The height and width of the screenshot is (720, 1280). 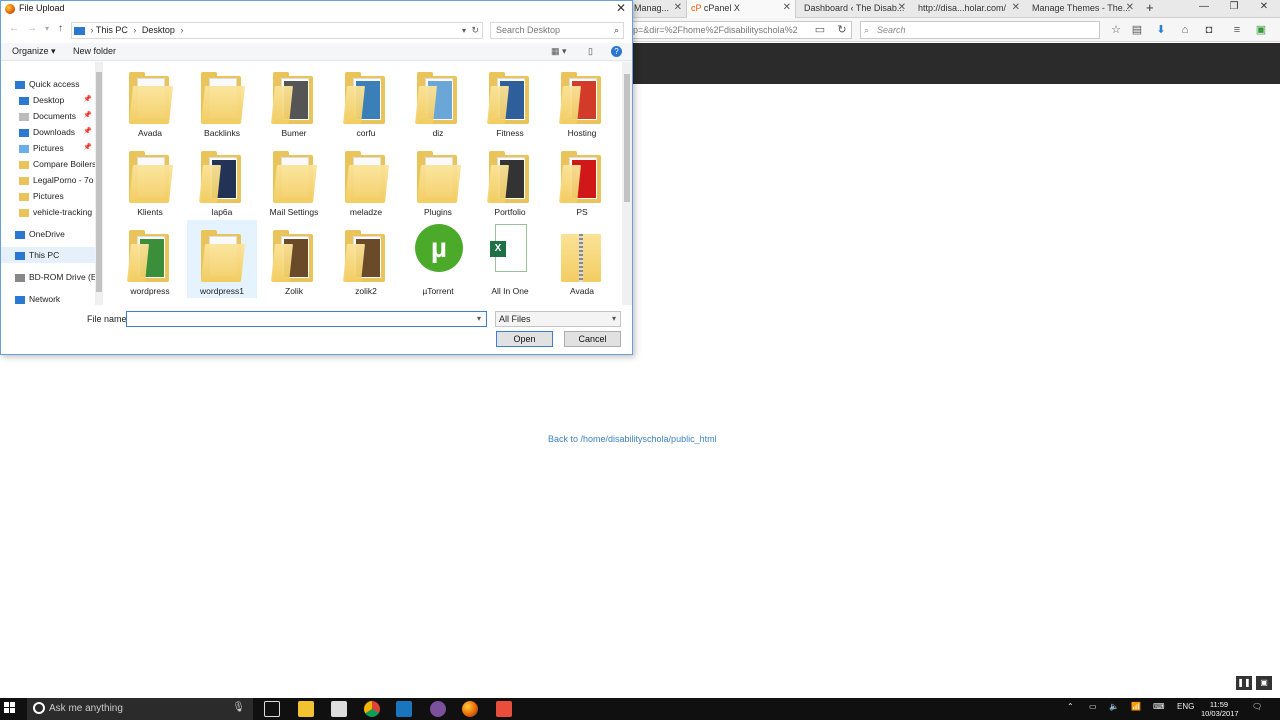 What do you see at coordinates (438, 709) in the screenshot?
I see `viber-icon` at bounding box center [438, 709].